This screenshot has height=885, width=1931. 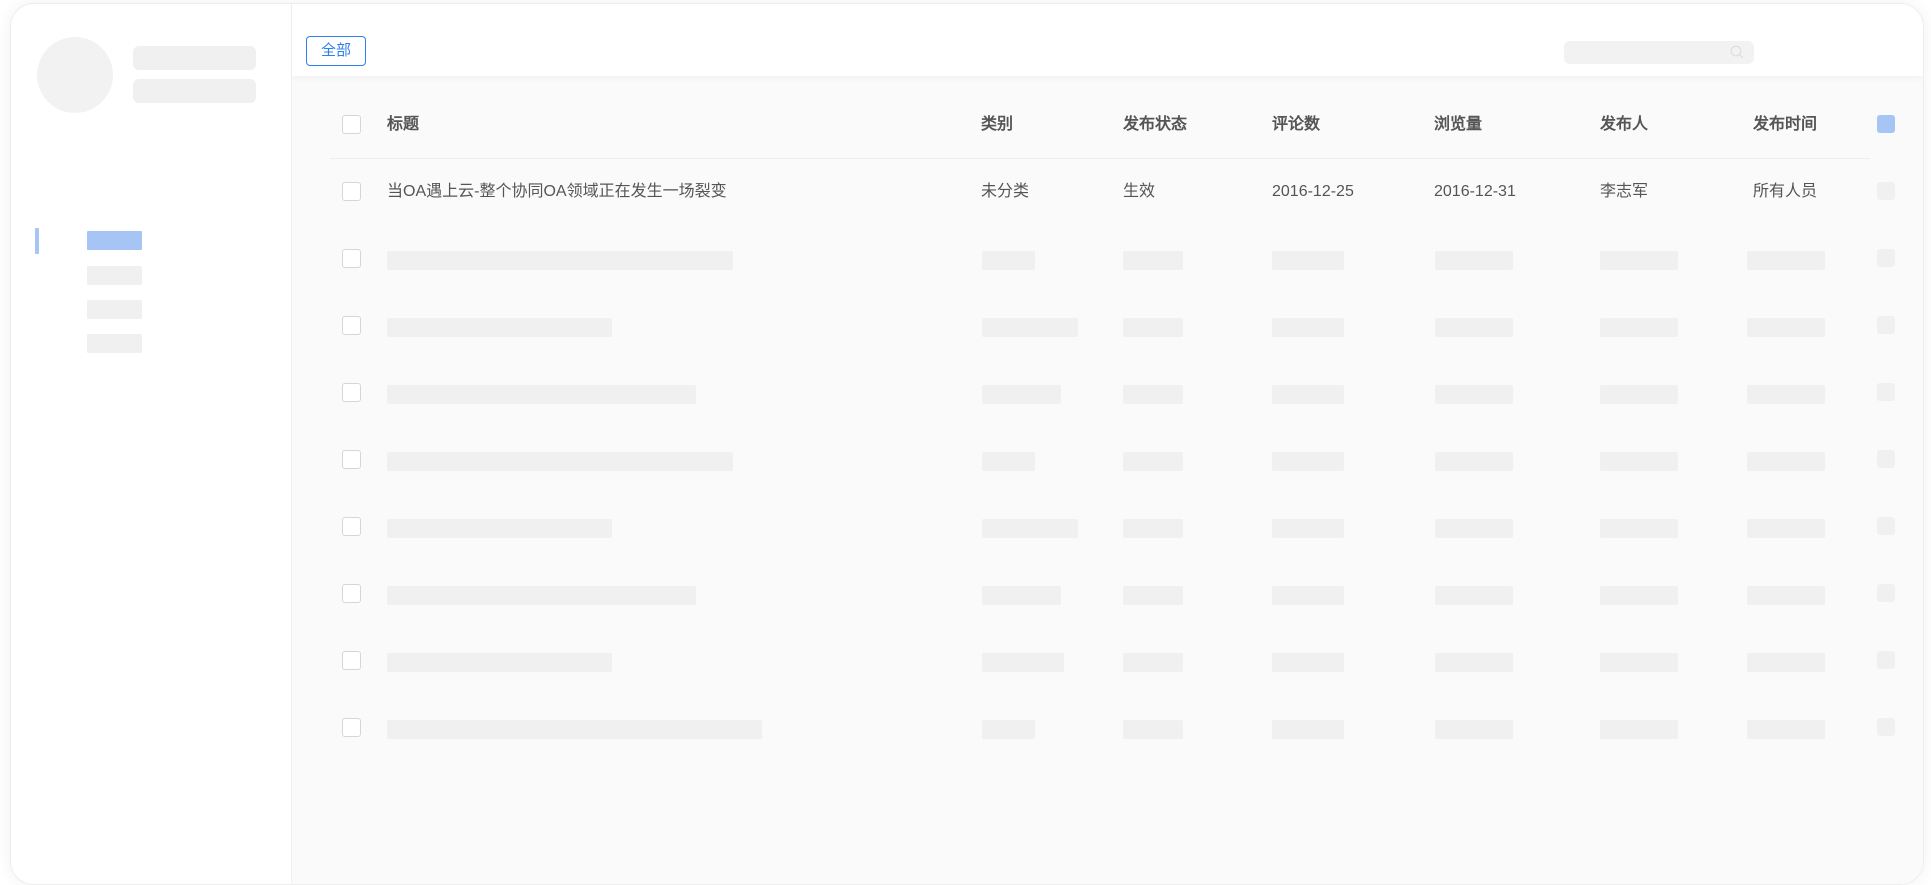 What do you see at coordinates (1005, 191) in the screenshot?
I see `cell-category: 未分类` at bounding box center [1005, 191].